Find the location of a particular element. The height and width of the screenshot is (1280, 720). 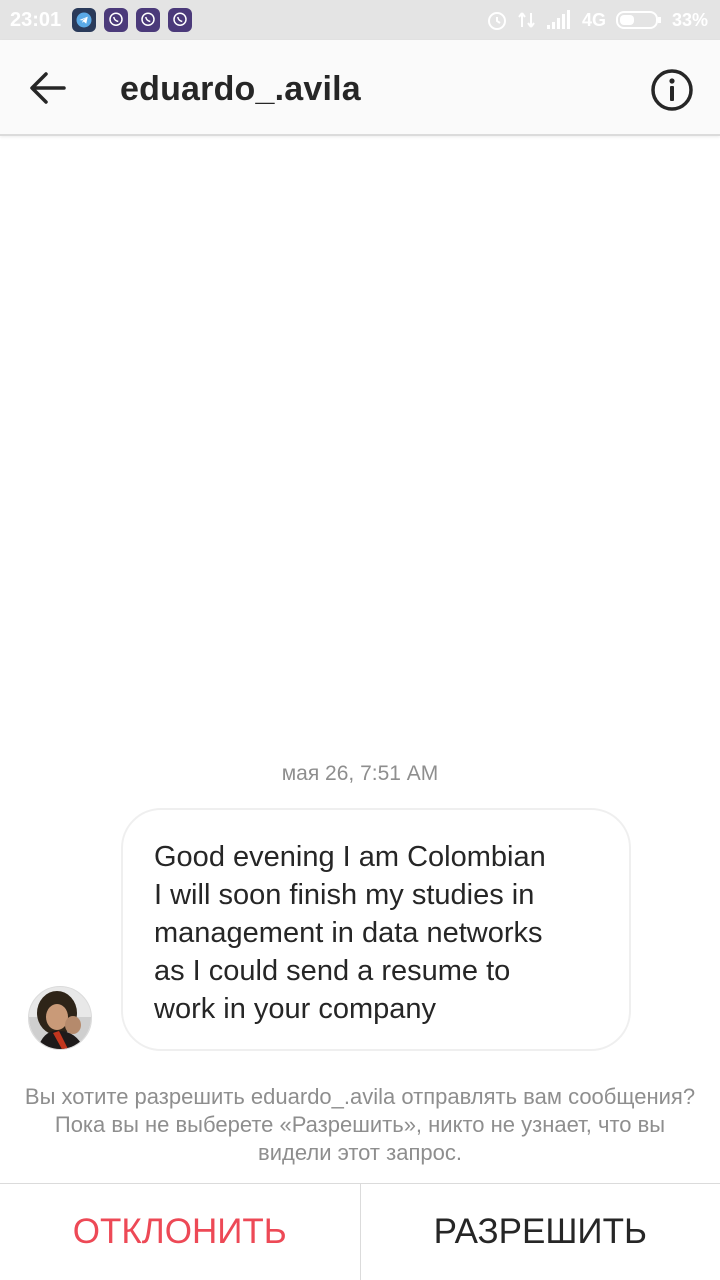

username-title: eduardo_.avila is located at coordinates (240, 89).